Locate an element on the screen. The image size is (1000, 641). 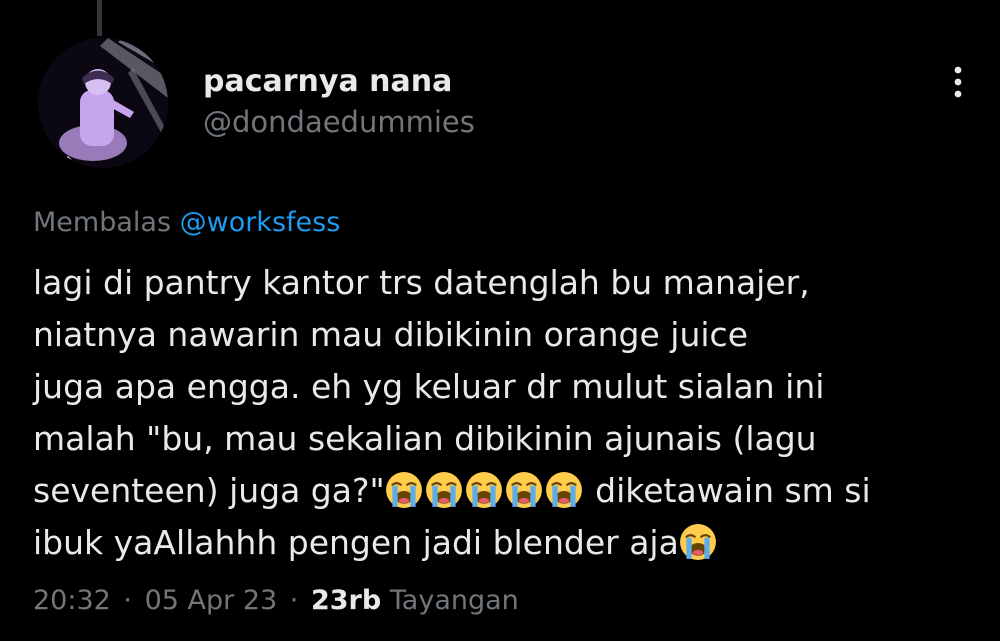
views-label: Tayangan is located at coordinates (454, 600).